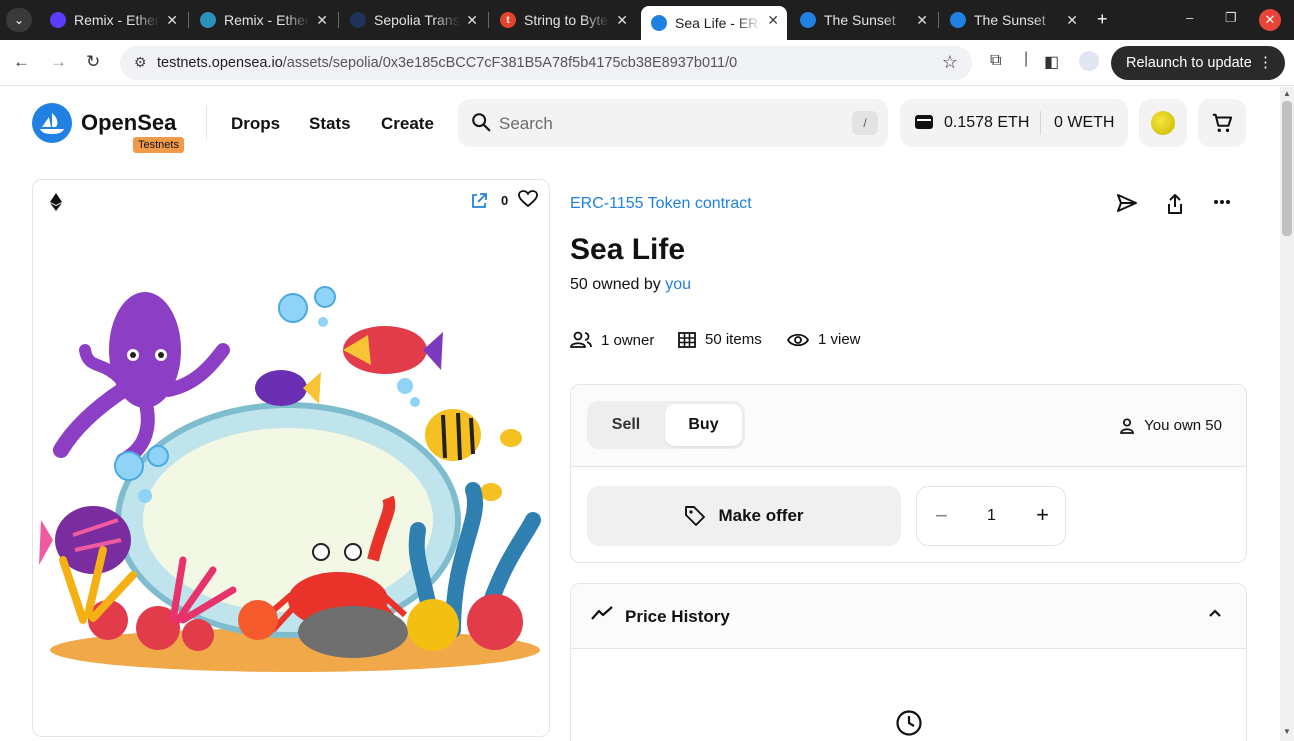  Describe the element at coordinates (1171, 425) in the screenshot. I see `ownership-info: You own 50` at that location.